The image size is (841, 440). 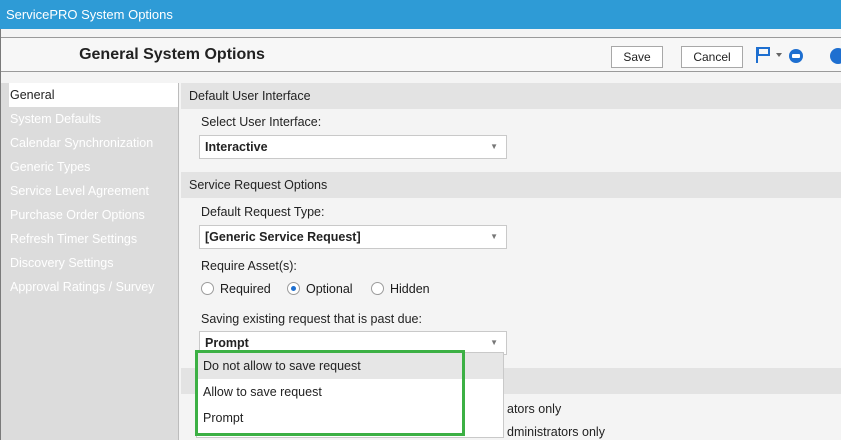 What do you see at coordinates (511, 185) in the screenshot?
I see `section-service-request-options: Service Request Options` at bounding box center [511, 185].